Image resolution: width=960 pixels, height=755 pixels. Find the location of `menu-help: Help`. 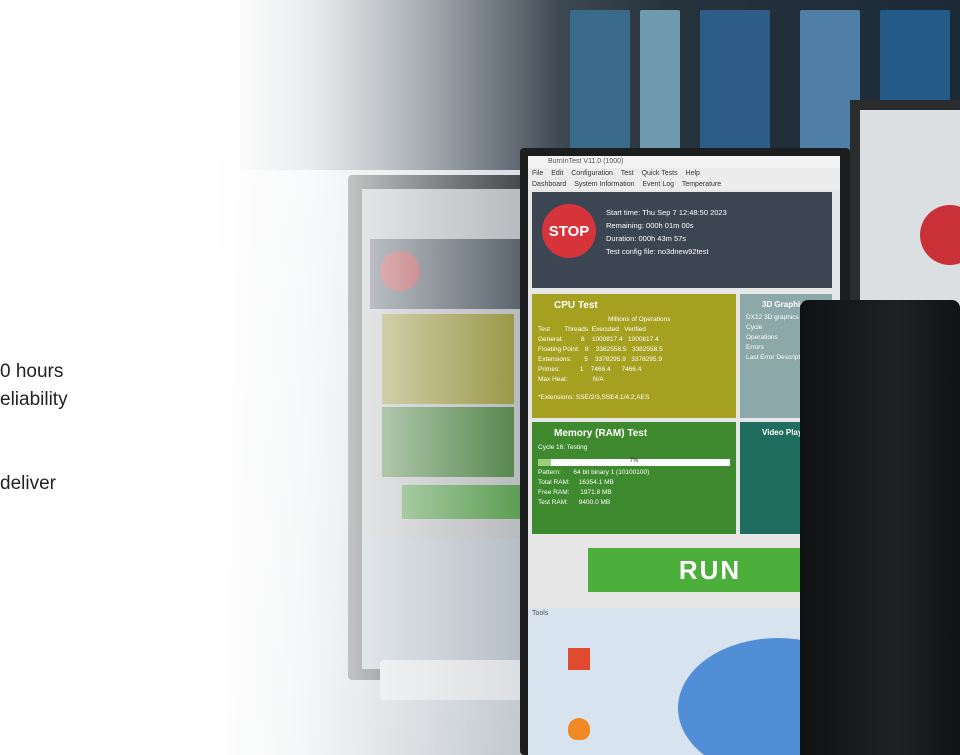

menu-help: Help is located at coordinates (693, 173).